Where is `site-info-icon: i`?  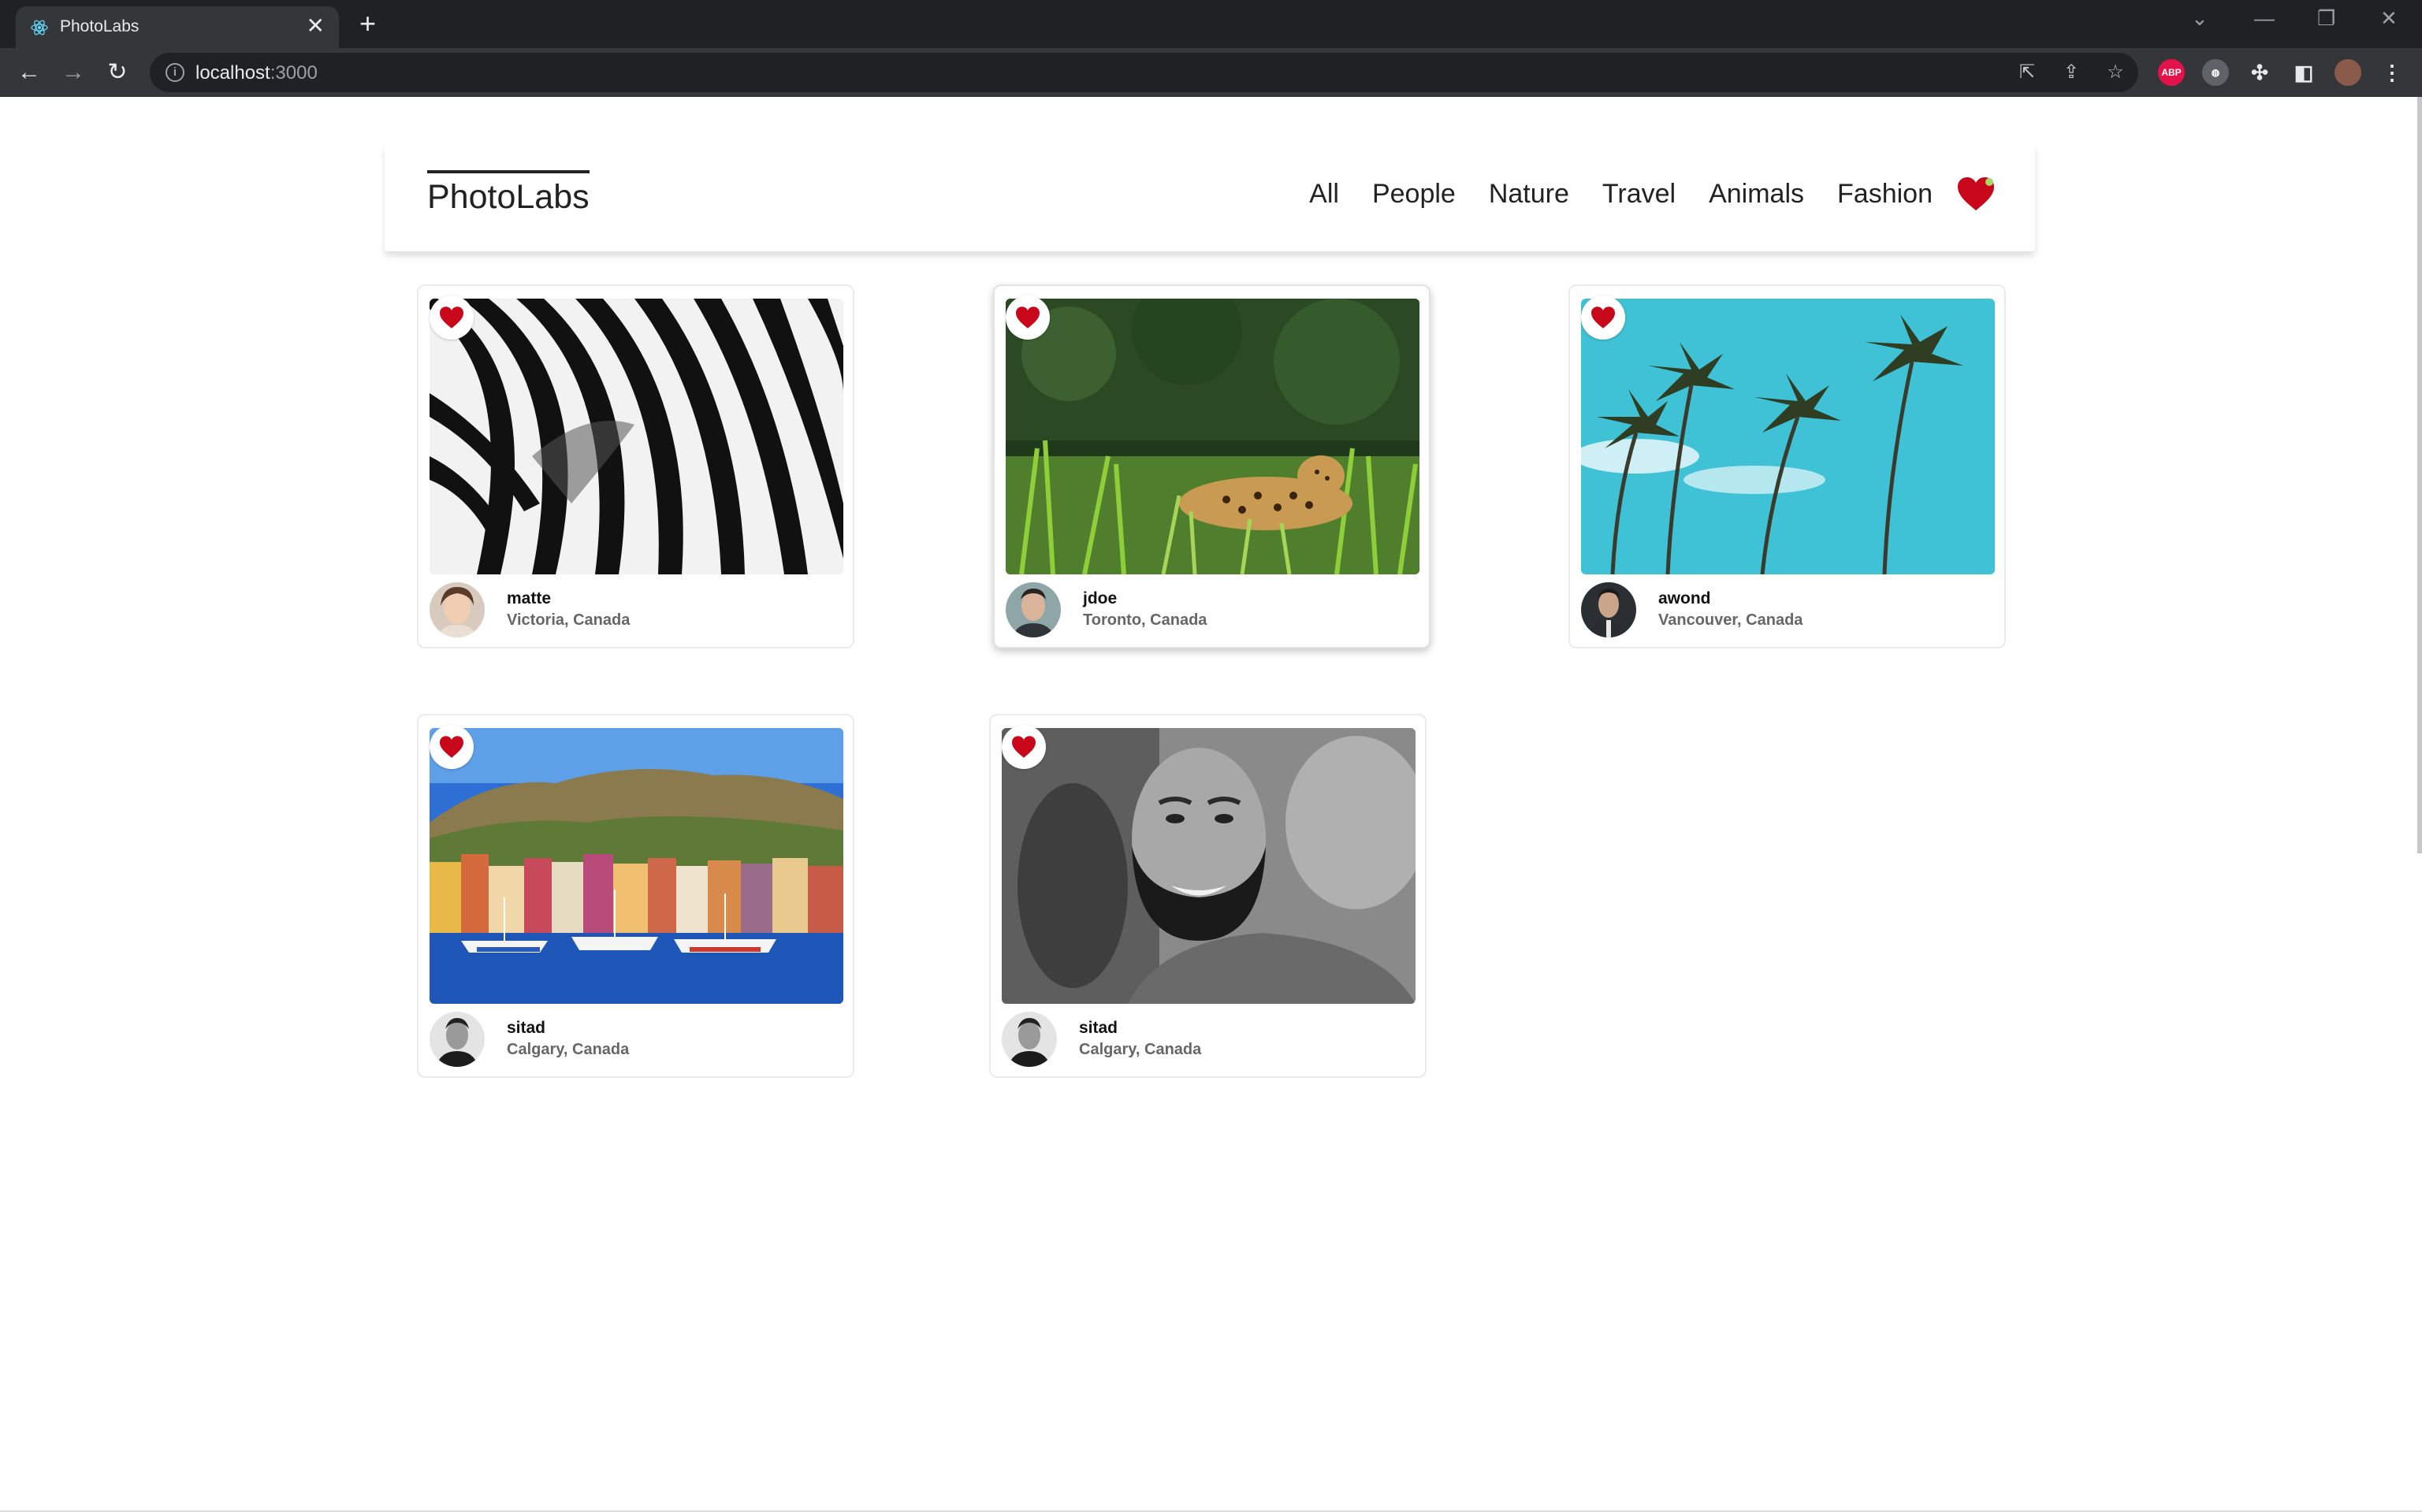
site-info-icon: i is located at coordinates (175, 72).